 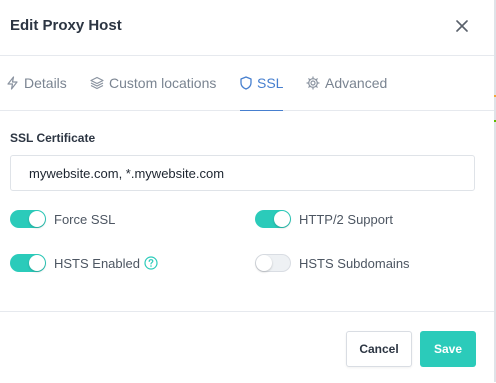 I want to click on tab-details-label: Details, so click(x=45, y=83).